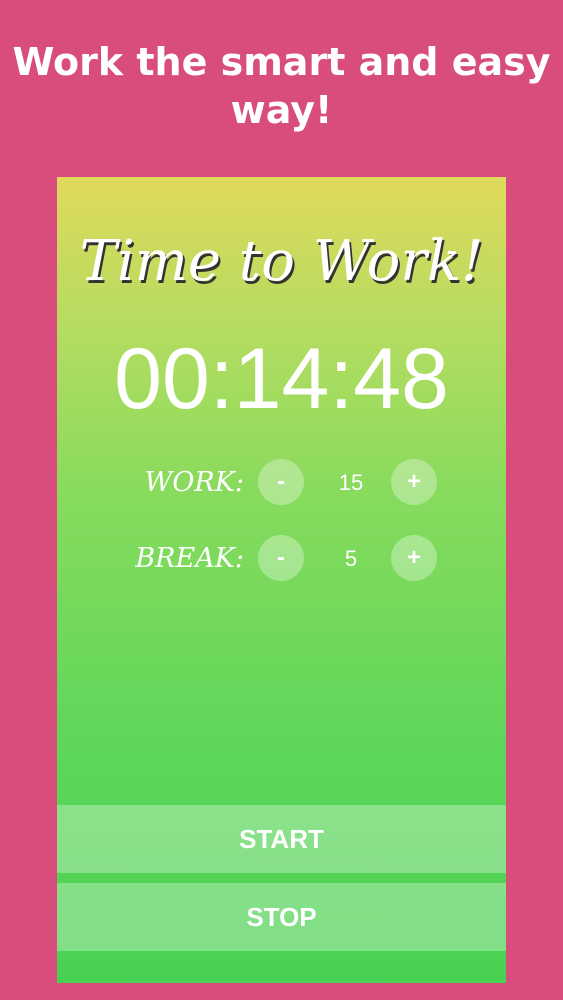 This screenshot has height=1000, width=563. I want to click on promo-headline: Work the smart and easy way!, so click(281, 86).